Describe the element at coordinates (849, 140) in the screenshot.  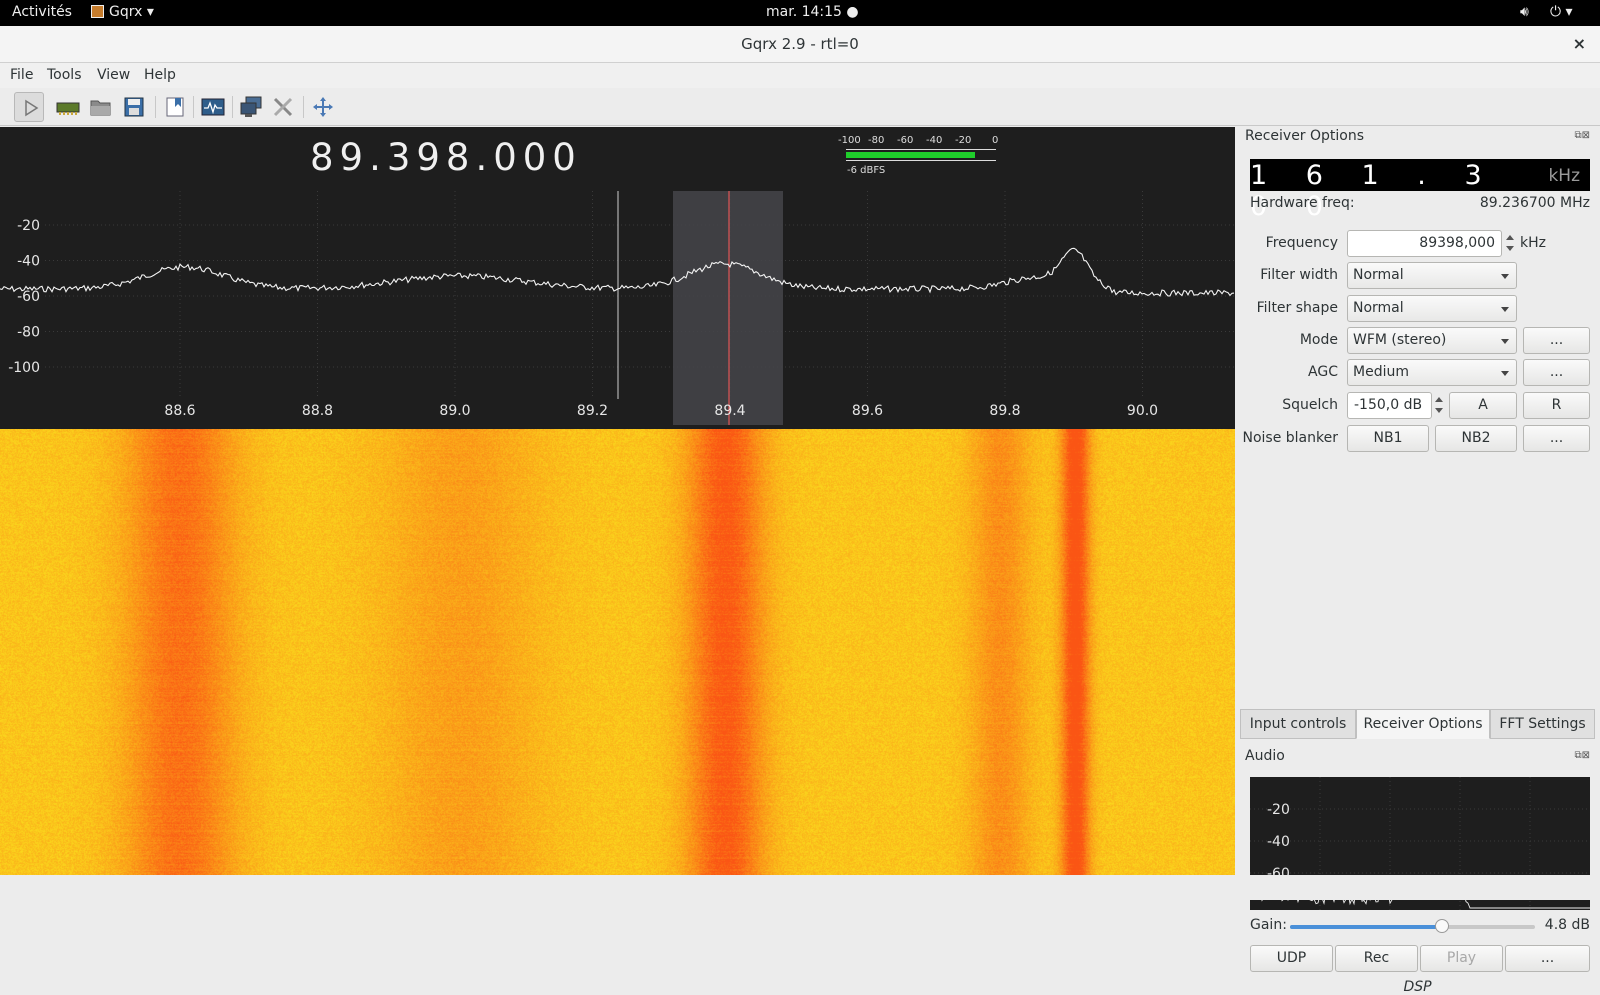
I see `meter-tick: -100` at that location.